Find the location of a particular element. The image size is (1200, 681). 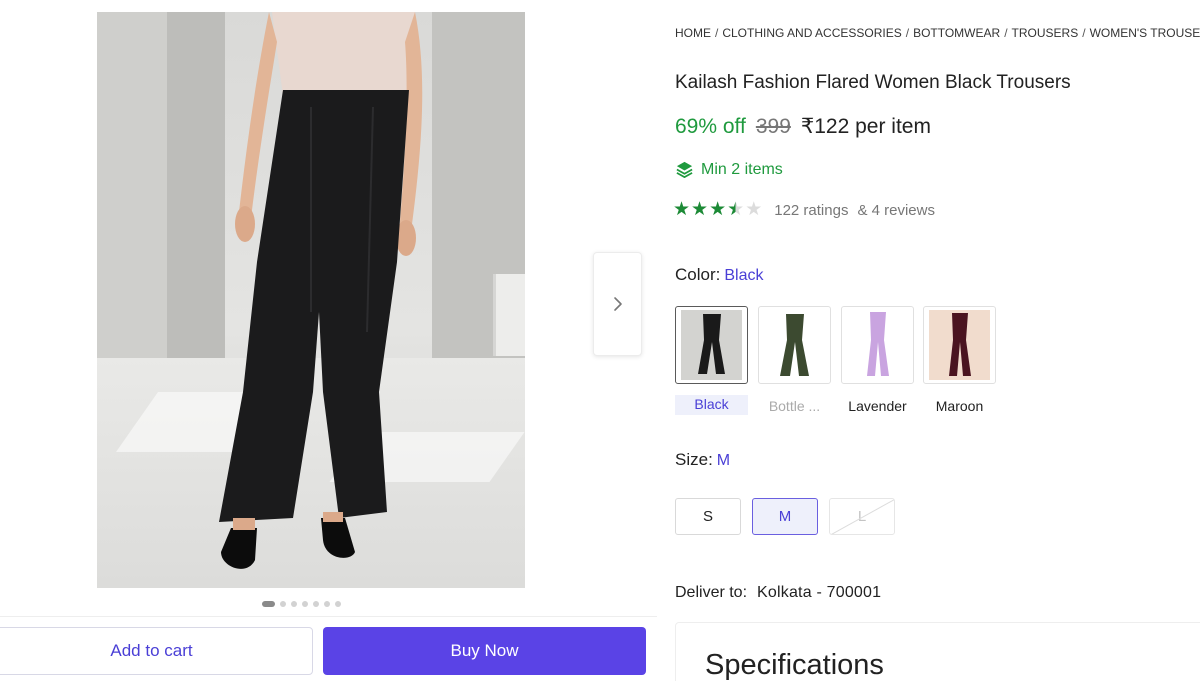

price-row: 69% off 399 ₹122 per item is located at coordinates (803, 126).